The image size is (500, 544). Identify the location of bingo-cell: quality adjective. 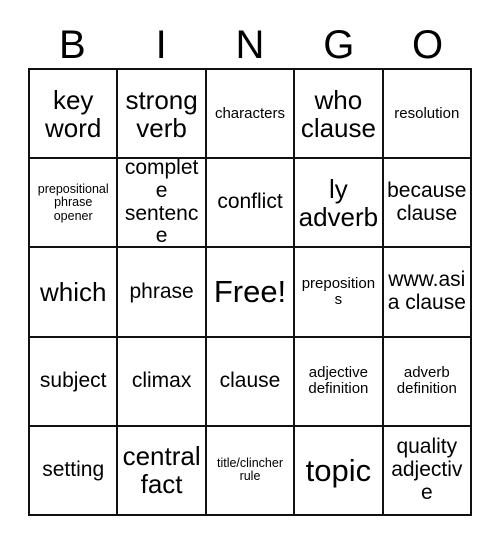
(427, 471).